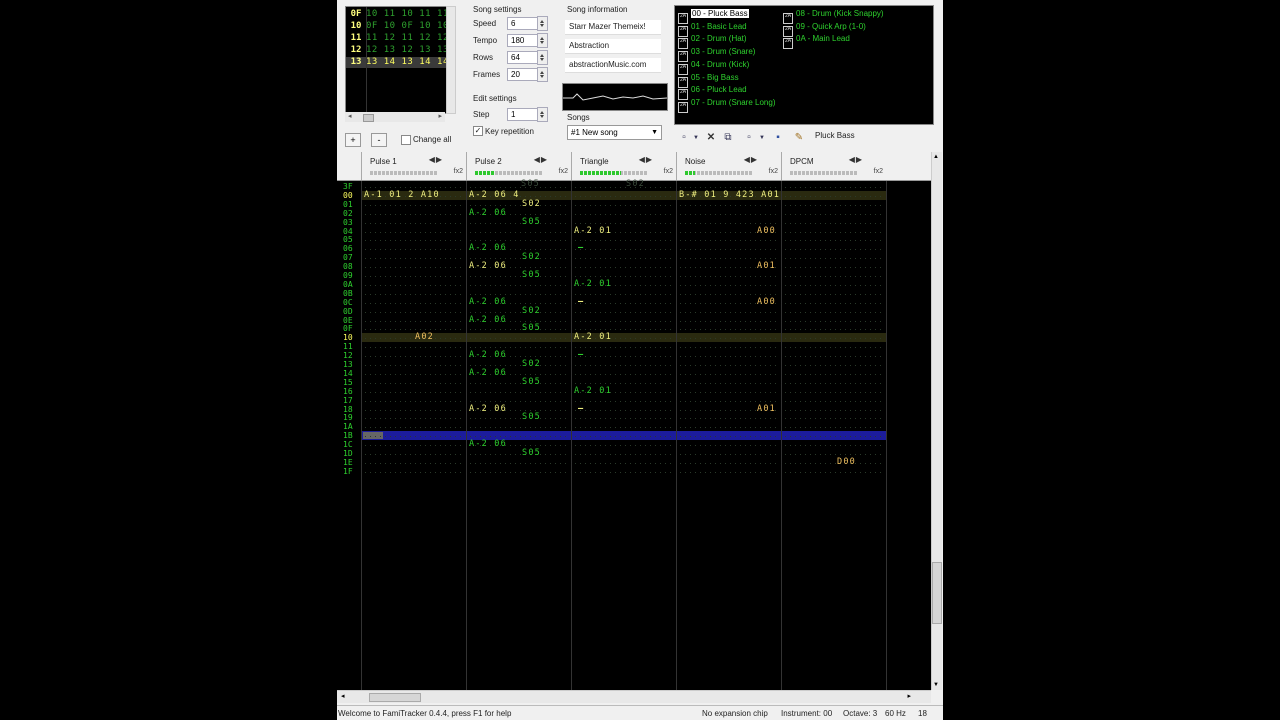 Image resolution: width=1280 pixels, height=720 pixels. Describe the element at coordinates (624, 166) in the screenshot. I see `channel-triangle: Triangle ◀▶ fx2` at that location.